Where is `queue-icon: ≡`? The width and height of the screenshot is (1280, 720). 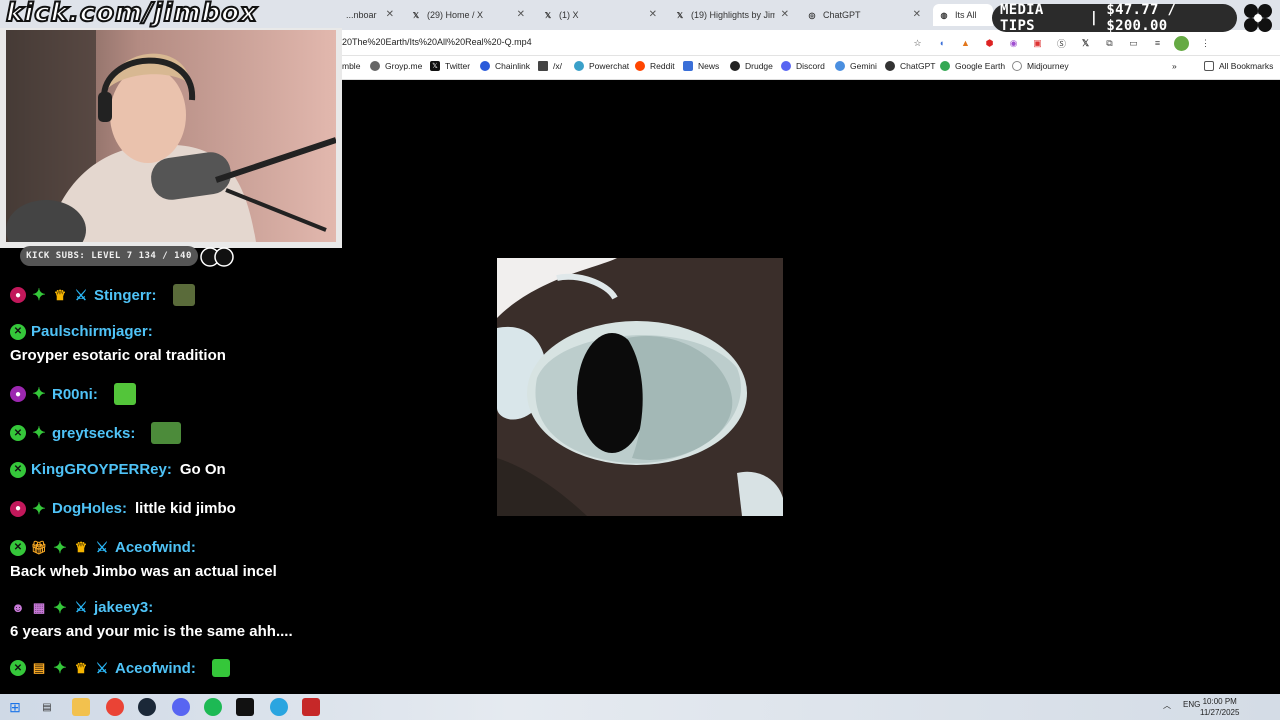
queue-icon: ≡ is located at coordinates (1157, 43).